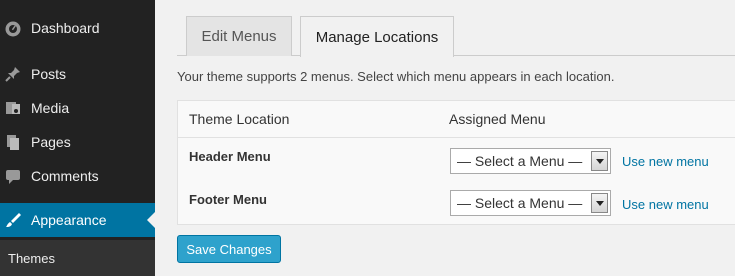  Describe the element at coordinates (13, 28) in the screenshot. I see `dashboard-icon` at that location.